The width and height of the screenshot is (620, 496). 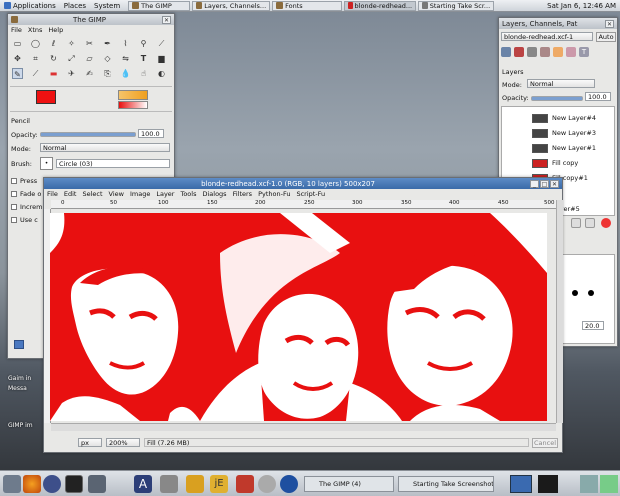 What do you see at coordinates (90, 442) in the screenshot?
I see `unit-select: px` at bounding box center [90, 442].